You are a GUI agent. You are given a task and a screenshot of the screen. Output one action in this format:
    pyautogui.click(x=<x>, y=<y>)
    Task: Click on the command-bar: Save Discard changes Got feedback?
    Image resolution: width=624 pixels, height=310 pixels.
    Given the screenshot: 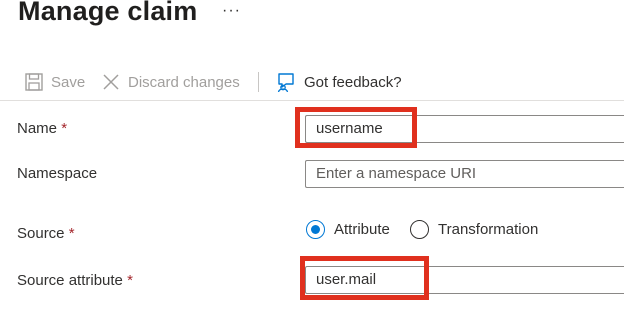 What is the action you would take?
    pyautogui.click(x=312, y=82)
    